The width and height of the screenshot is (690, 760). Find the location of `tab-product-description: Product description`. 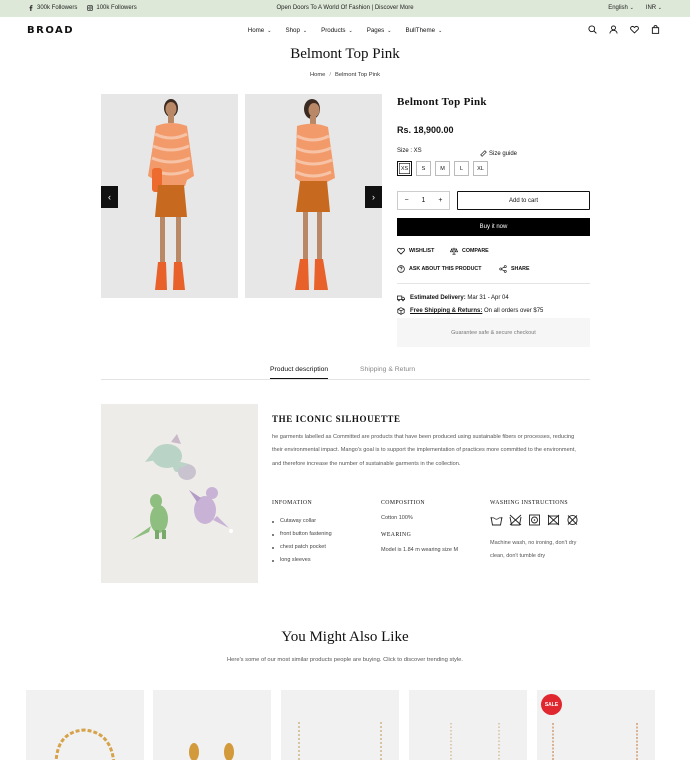

tab-product-description: Product description is located at coordinates (299, 372).